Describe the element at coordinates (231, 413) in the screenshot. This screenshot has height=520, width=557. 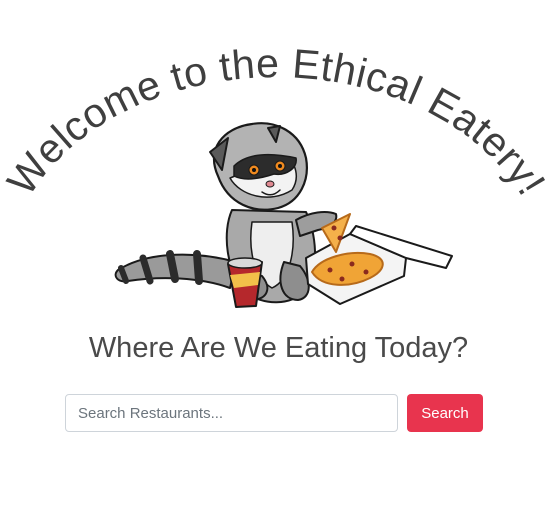
I see `search-input` at that location.